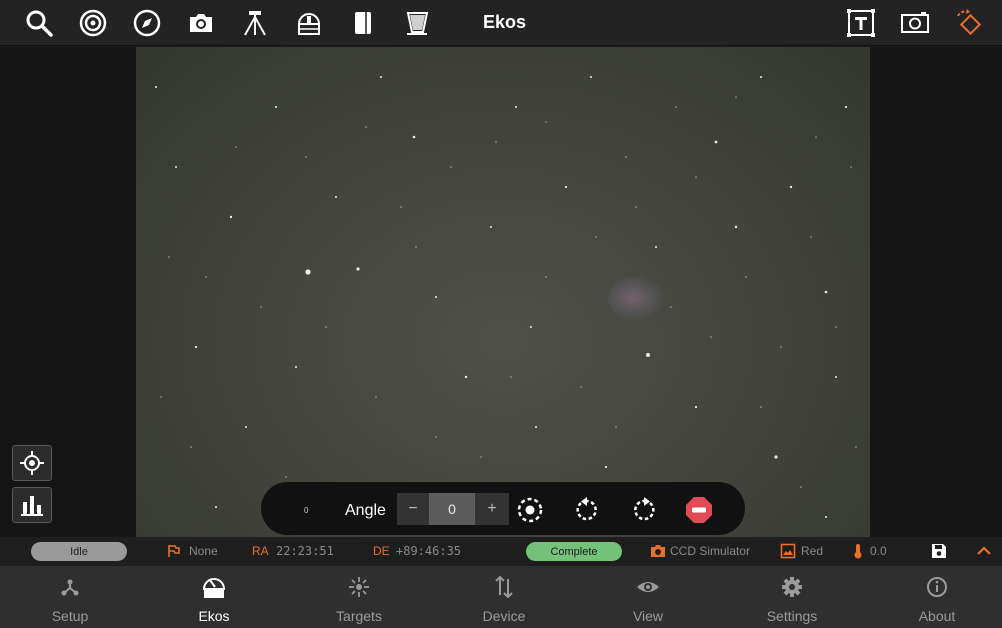 The height and width of the screenshot is (628, 1002). Describe the element at coordinates (937, 587) in the screenshot. I see `info-icon` at that location.